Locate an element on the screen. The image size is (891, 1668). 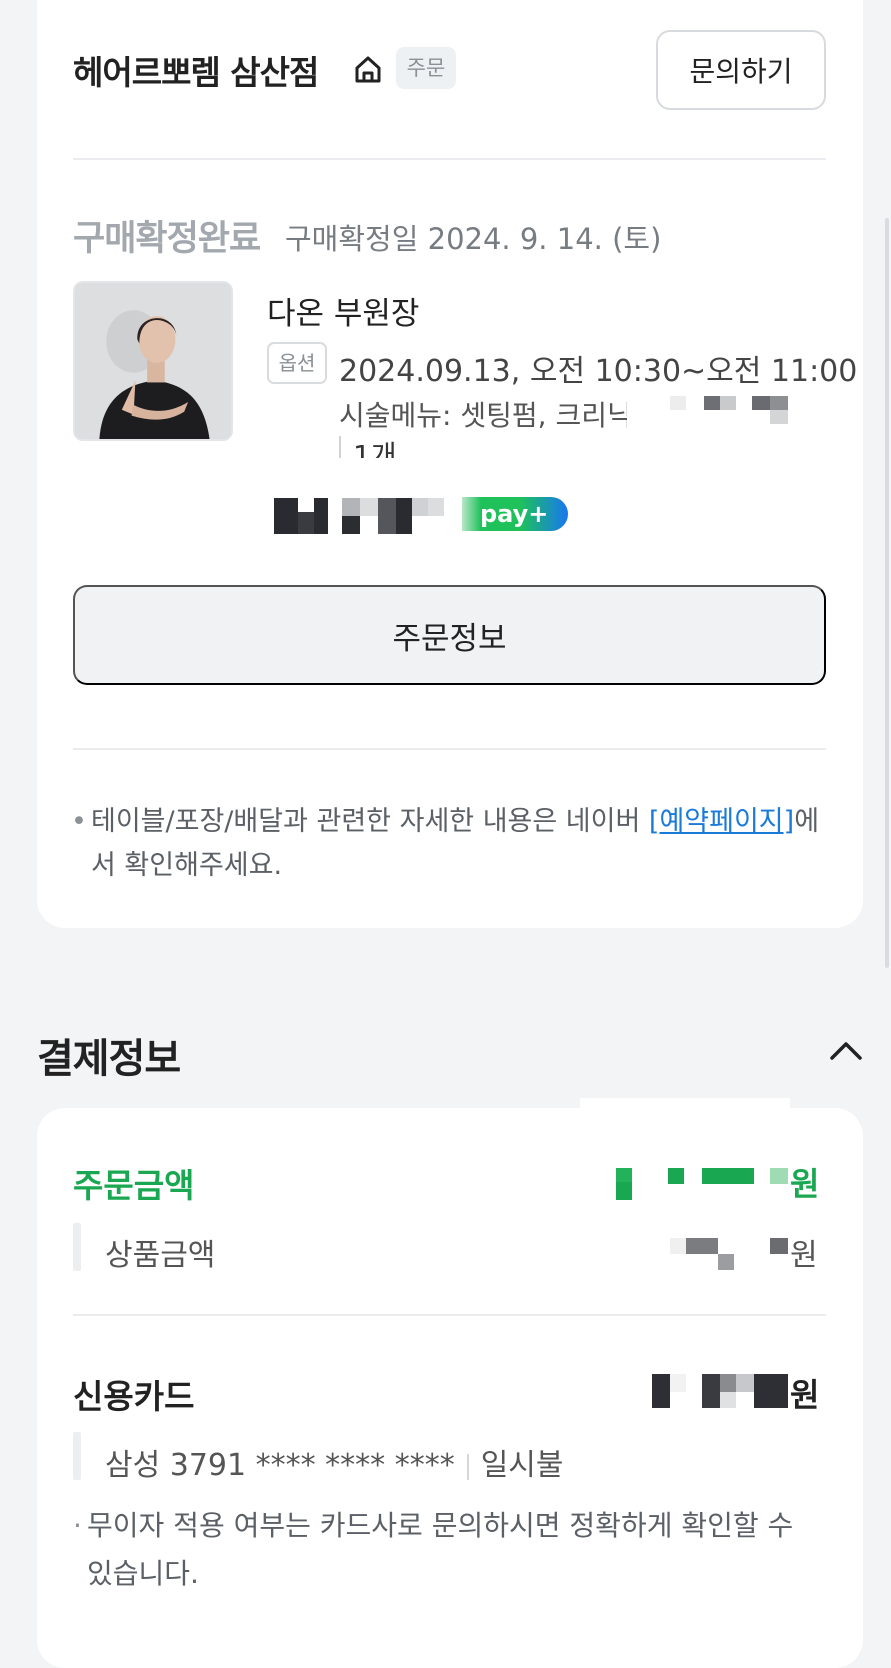
reservation-datetime: 2024.09.13, 오전 10:30~오전 11:00 is located at coordinates (598, 371).